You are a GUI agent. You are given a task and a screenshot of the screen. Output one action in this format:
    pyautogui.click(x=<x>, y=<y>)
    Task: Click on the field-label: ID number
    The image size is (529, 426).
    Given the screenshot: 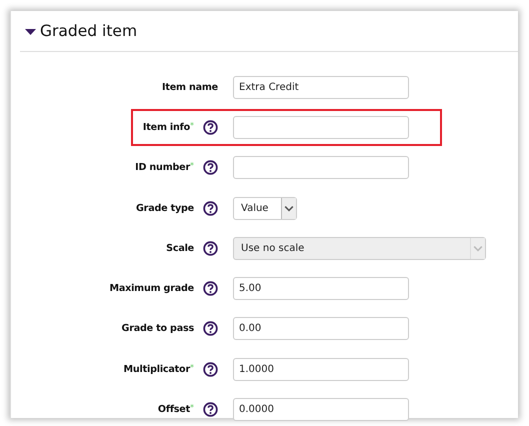 What is the action you would take?
    pyautogui.click(x=162, y=168)
    